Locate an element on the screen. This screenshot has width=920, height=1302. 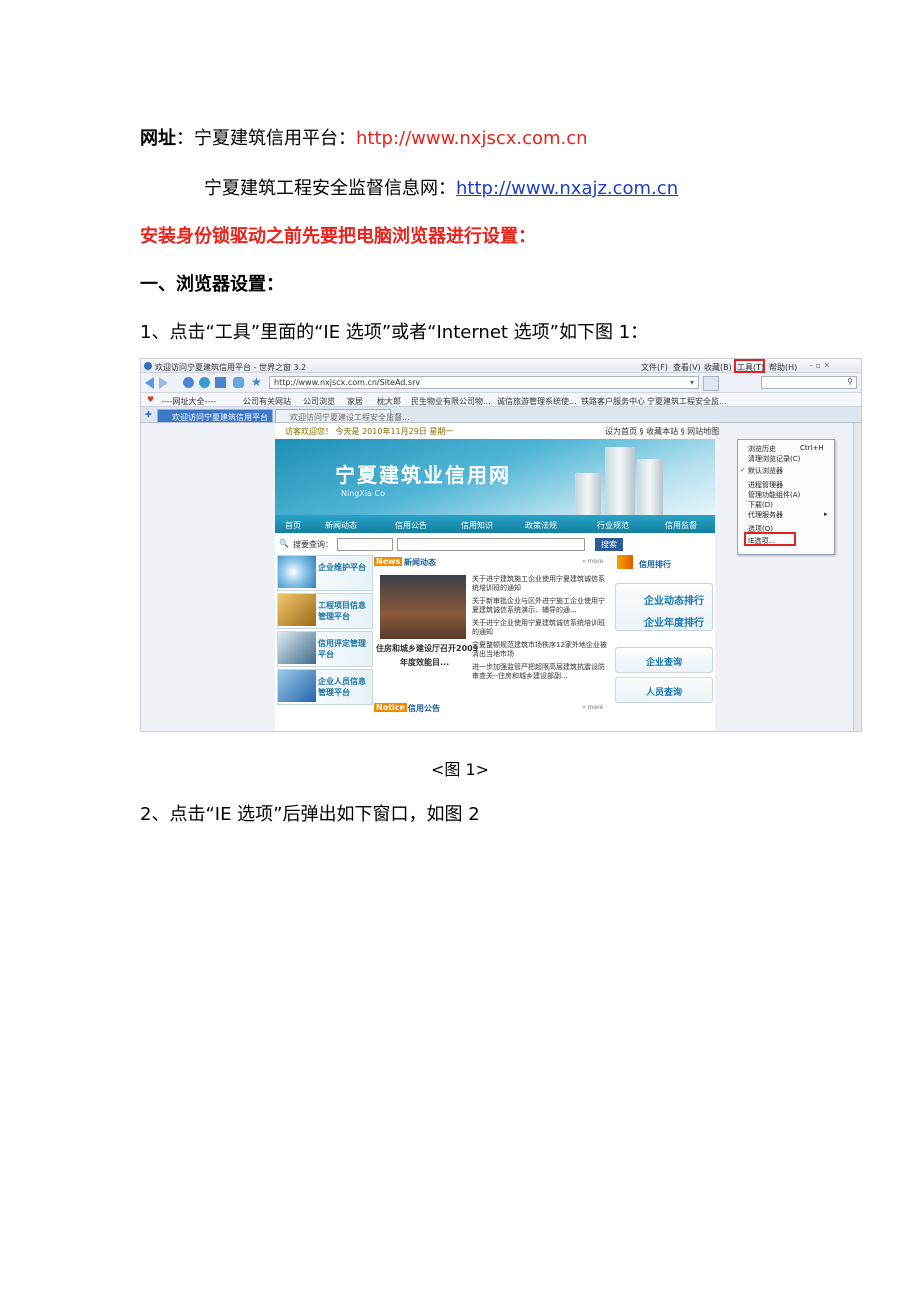
query-input is located at coordinates (491, 544).